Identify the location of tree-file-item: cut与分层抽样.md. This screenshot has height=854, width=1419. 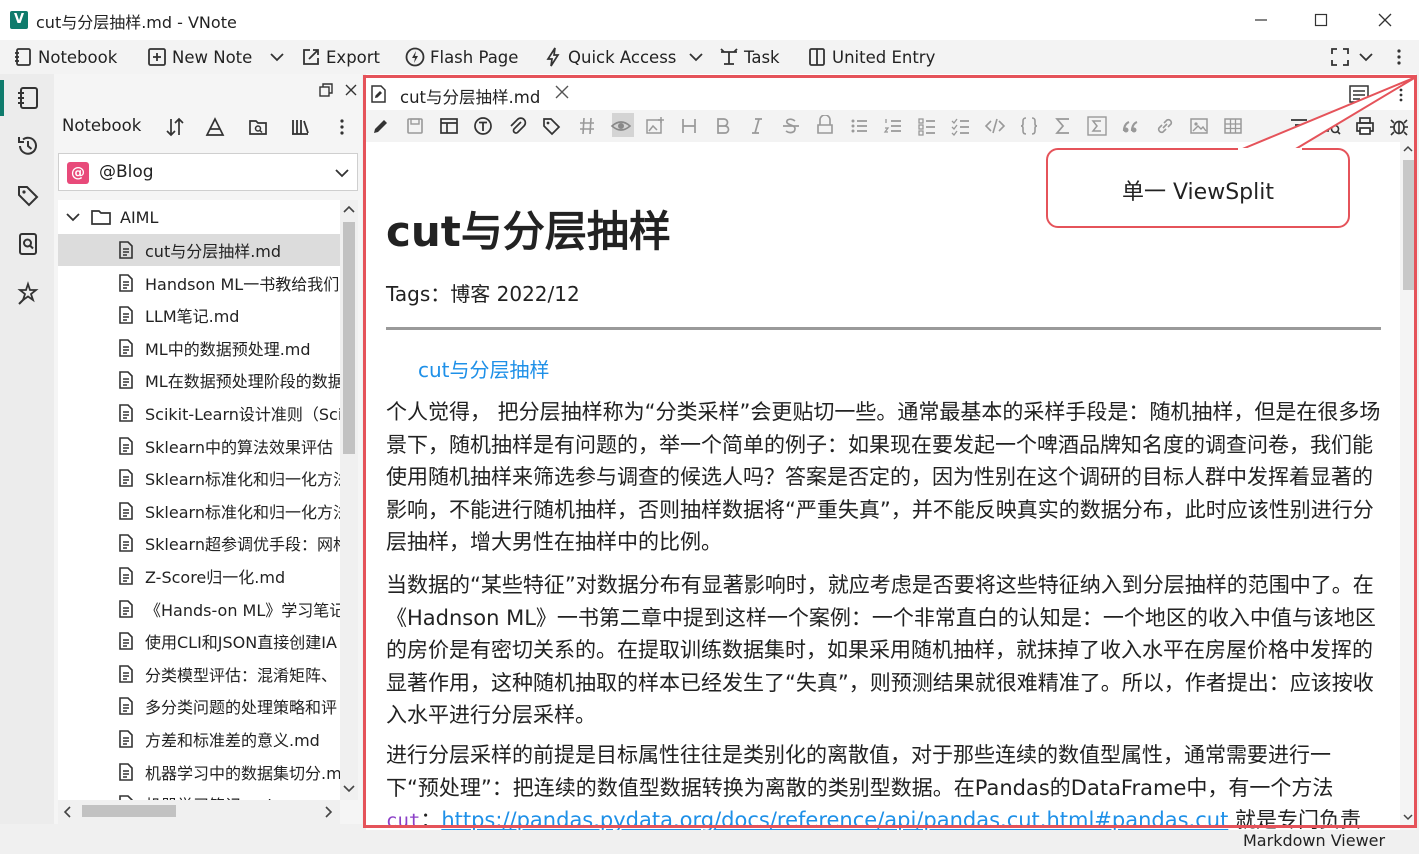
(199, 250).